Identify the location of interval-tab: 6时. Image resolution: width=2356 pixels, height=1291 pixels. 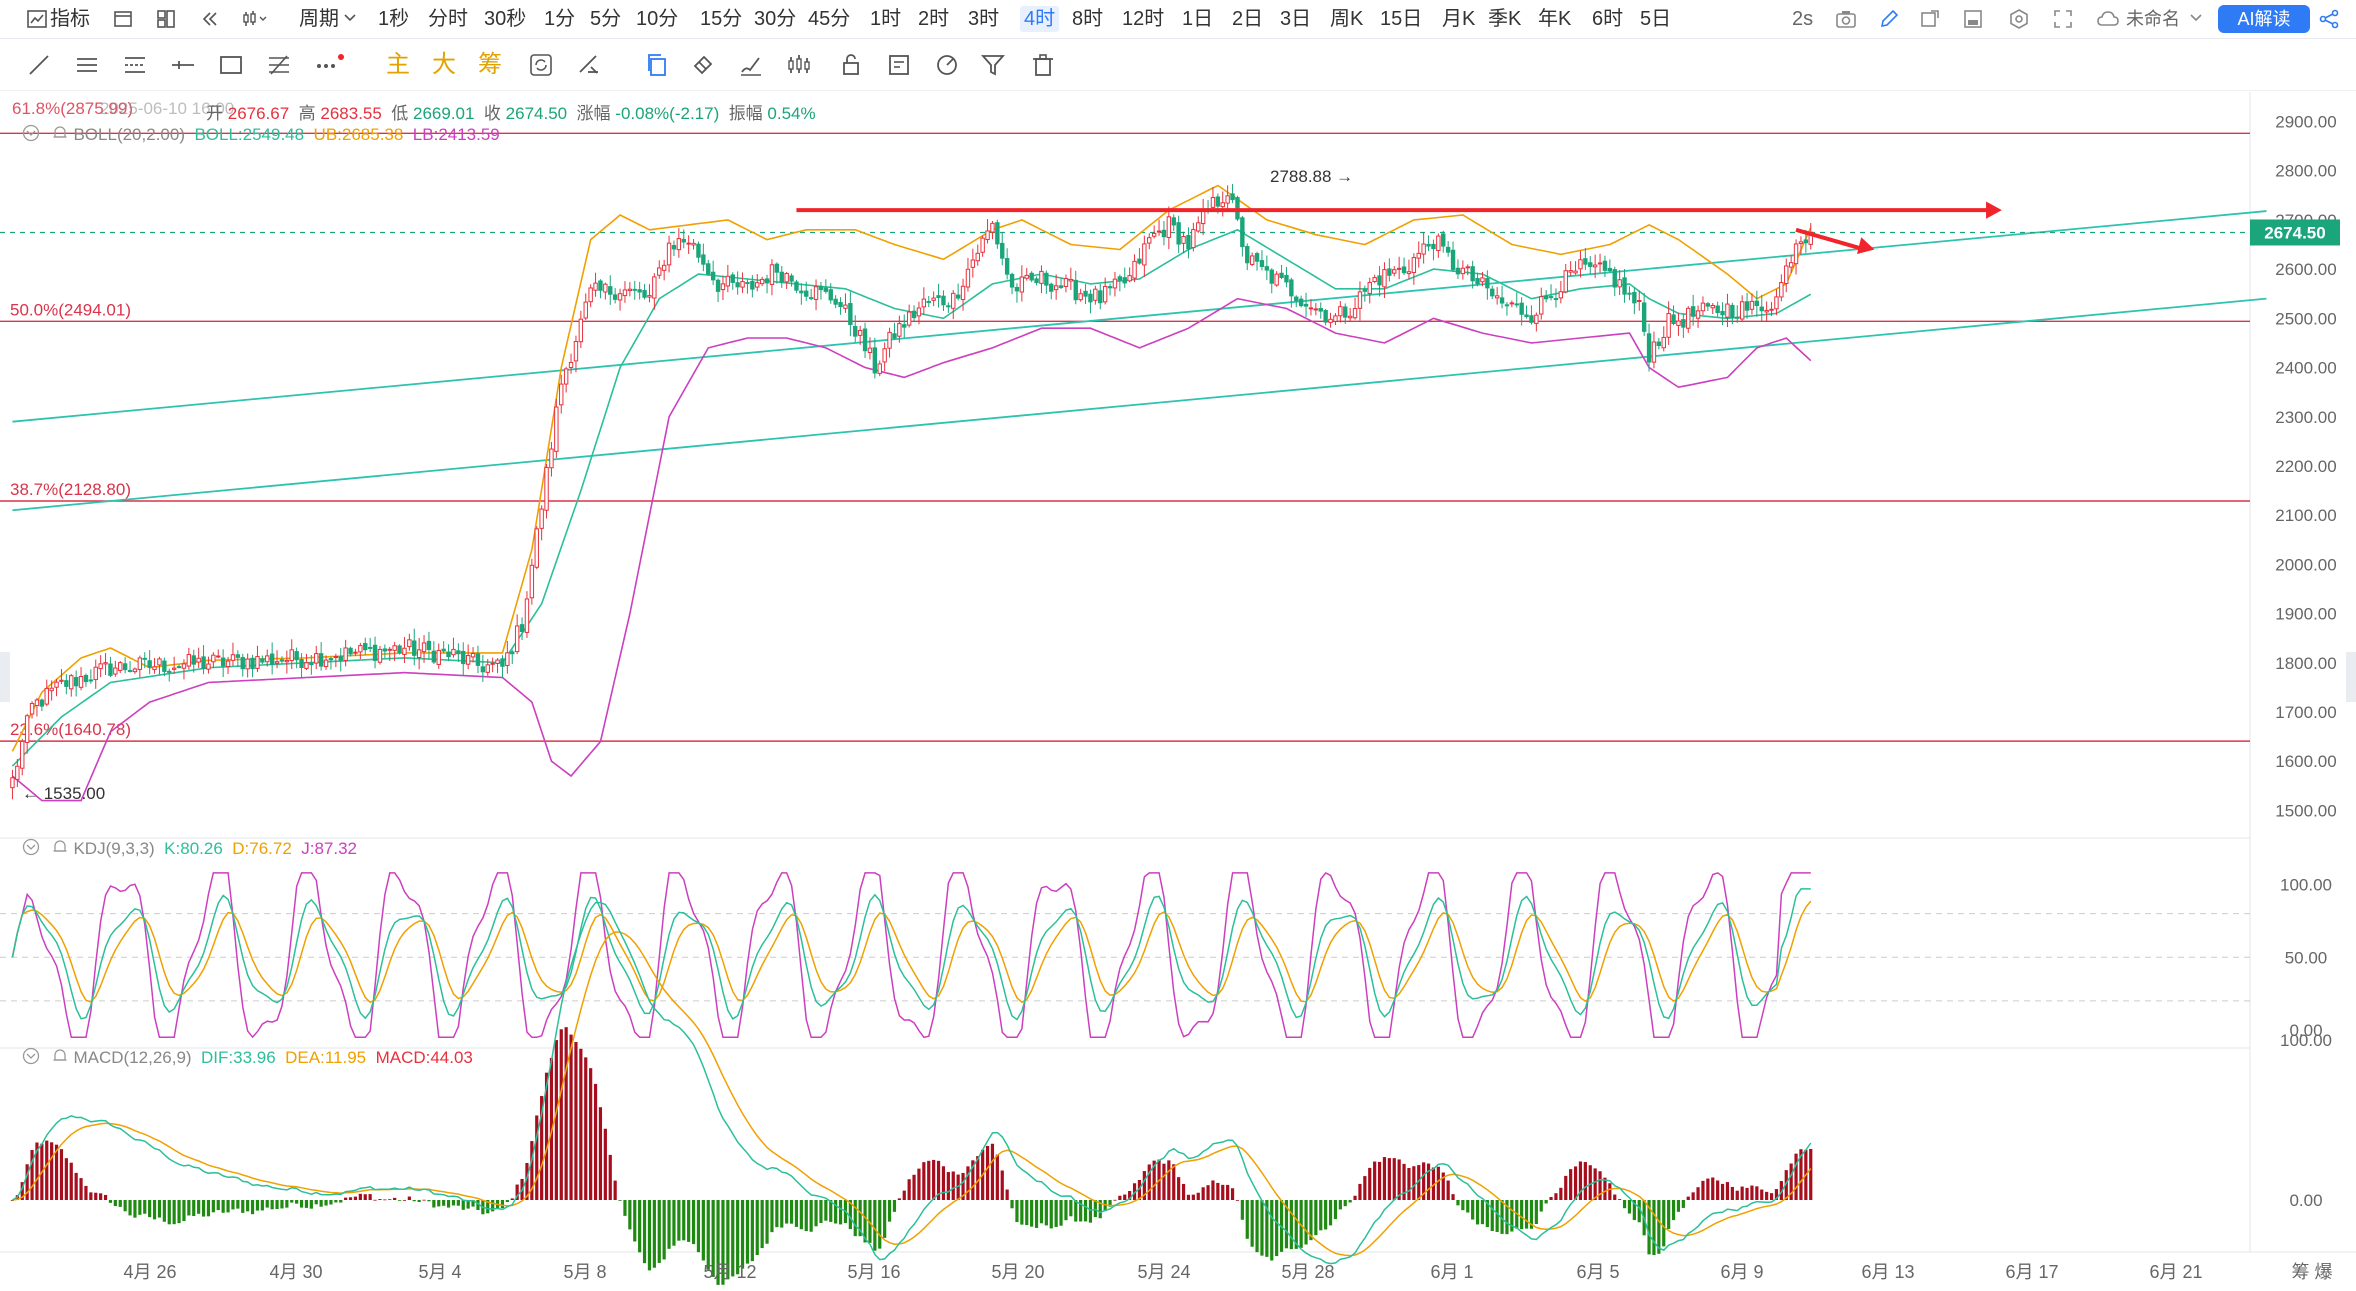
(1607, 19).